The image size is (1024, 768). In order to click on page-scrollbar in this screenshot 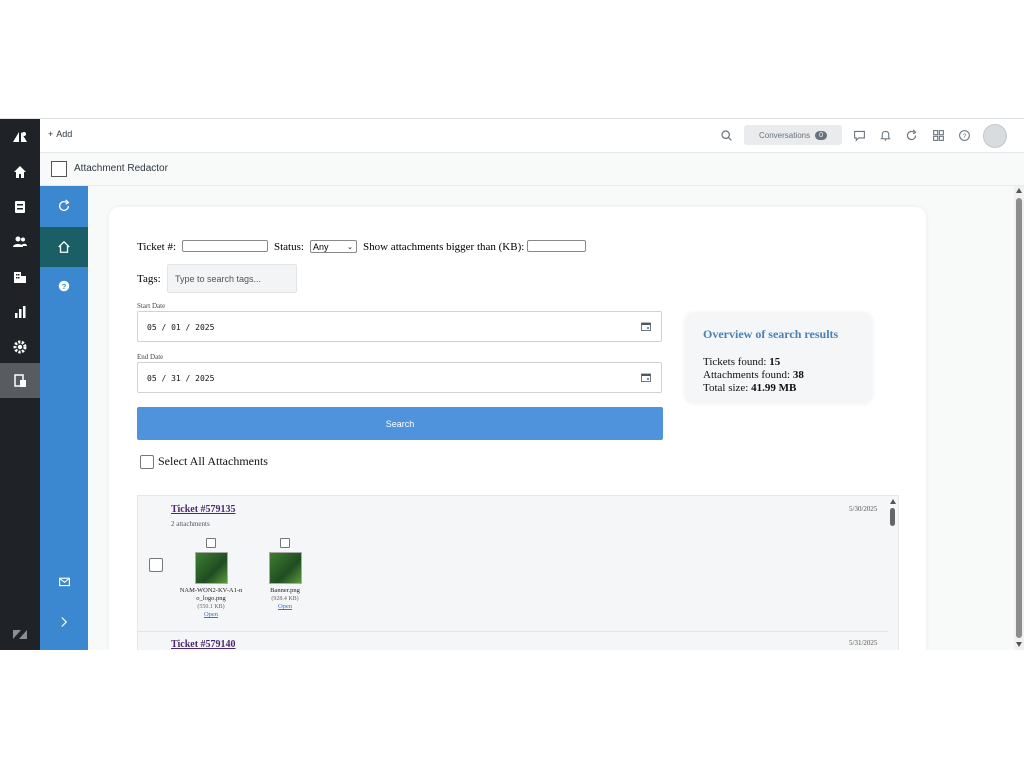, I will do `click(1019, 418)`.